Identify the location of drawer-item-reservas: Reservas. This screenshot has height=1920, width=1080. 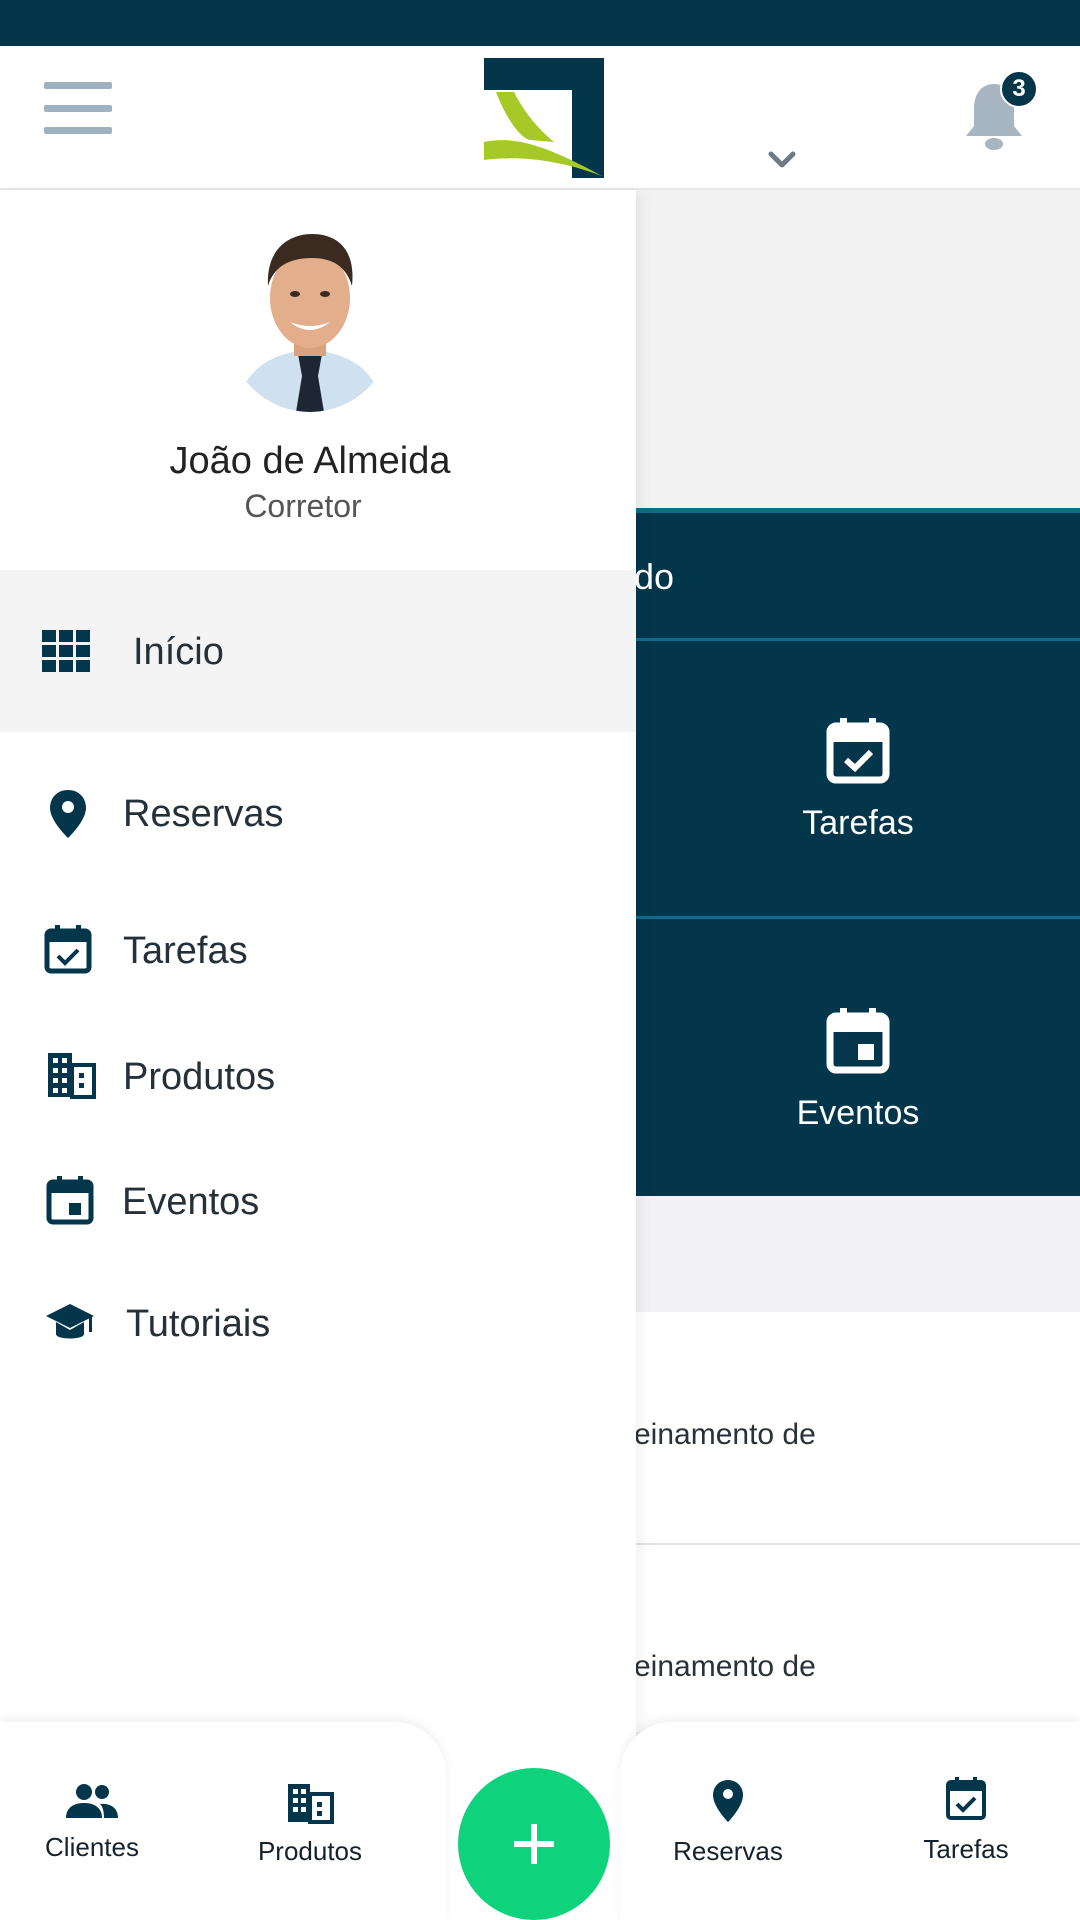
(318, 814).